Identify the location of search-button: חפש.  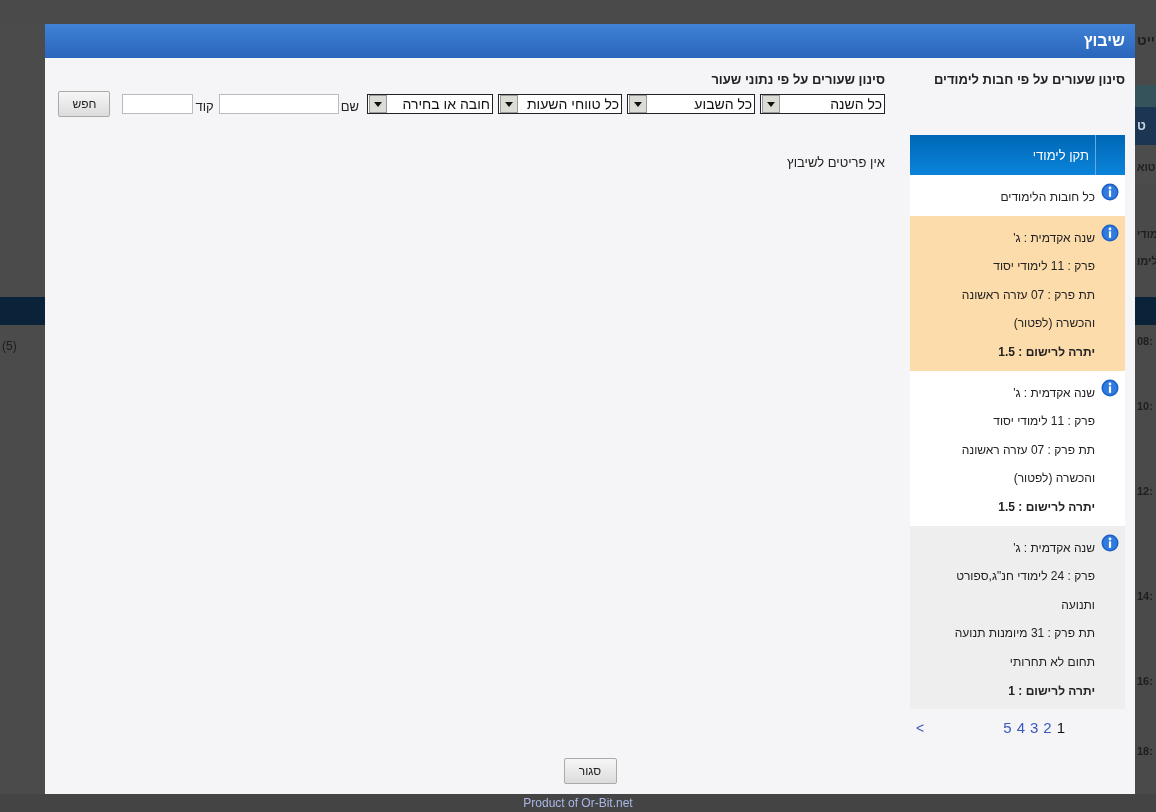
(84, 104).